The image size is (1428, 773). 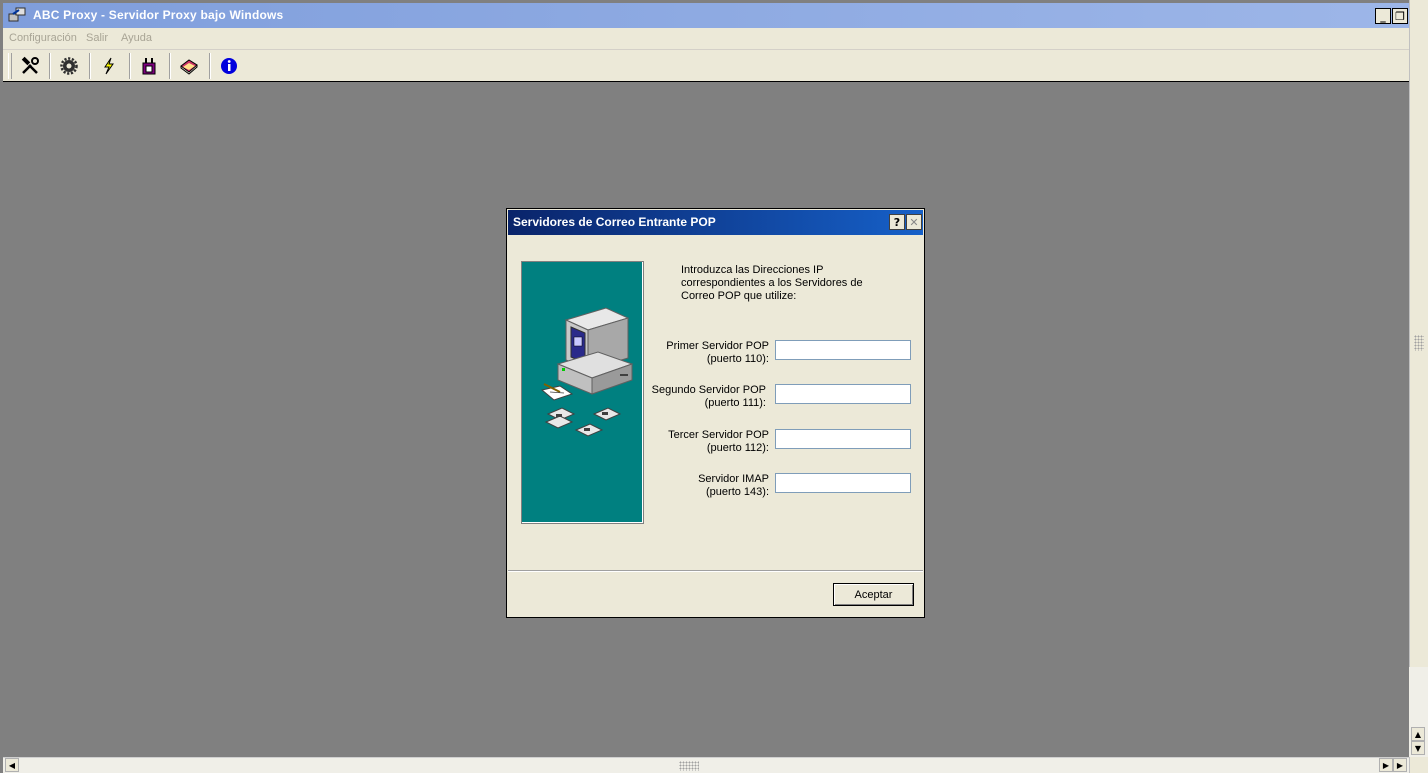 What do you see at coordinates (684, 442) in the screenshot?
I see `third-pop-label: Tercer Servidor POP (puerto 112):` at bounding box center [684, 442].